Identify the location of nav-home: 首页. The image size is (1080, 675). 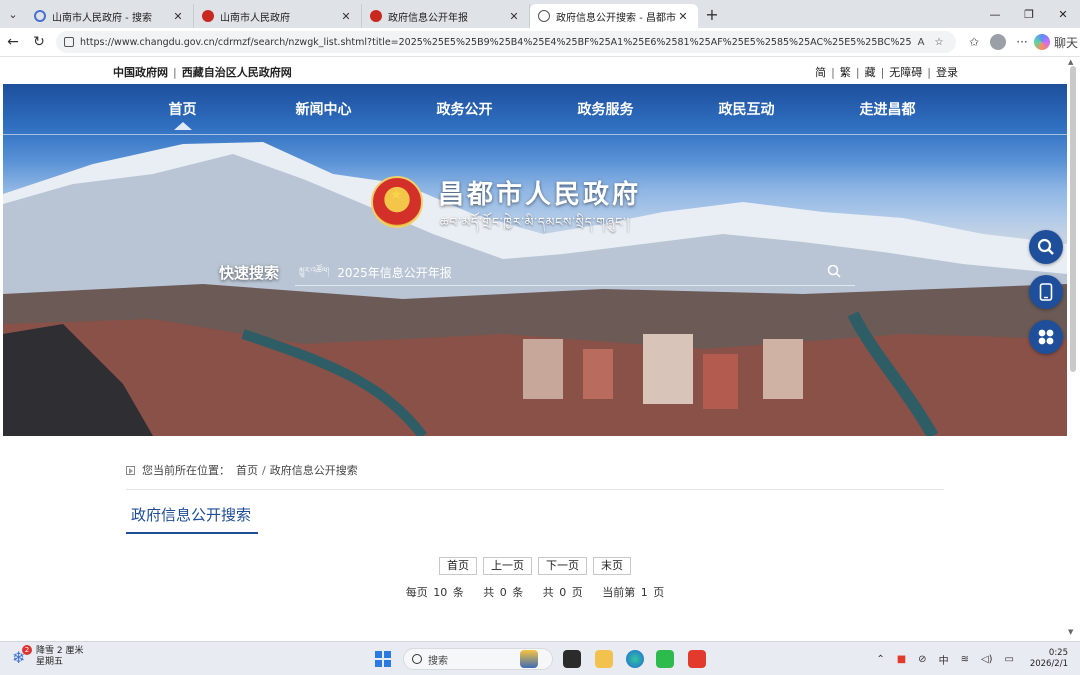
(182, 109).